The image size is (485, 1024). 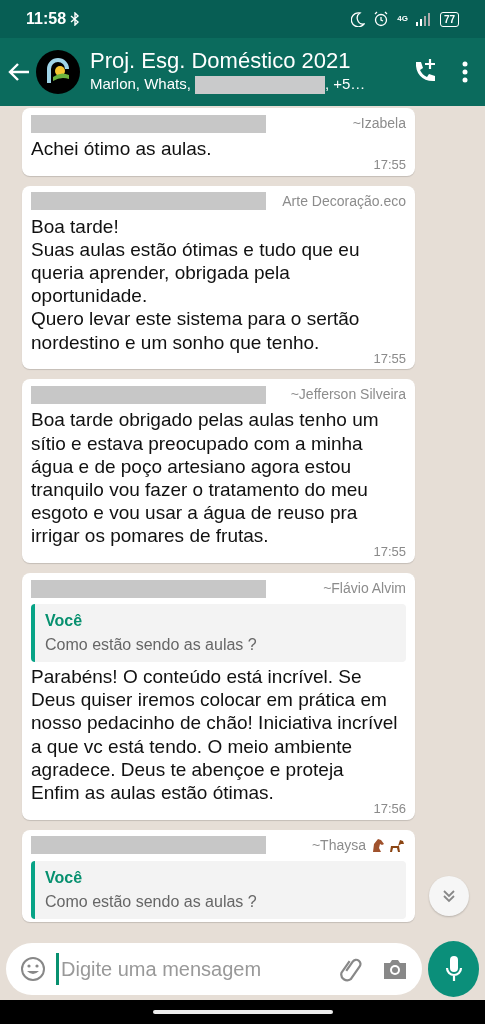 What do you see at coordinates (351, 969) in the screenshot?
I see `attach-icon` at bounding box center [351, 969].